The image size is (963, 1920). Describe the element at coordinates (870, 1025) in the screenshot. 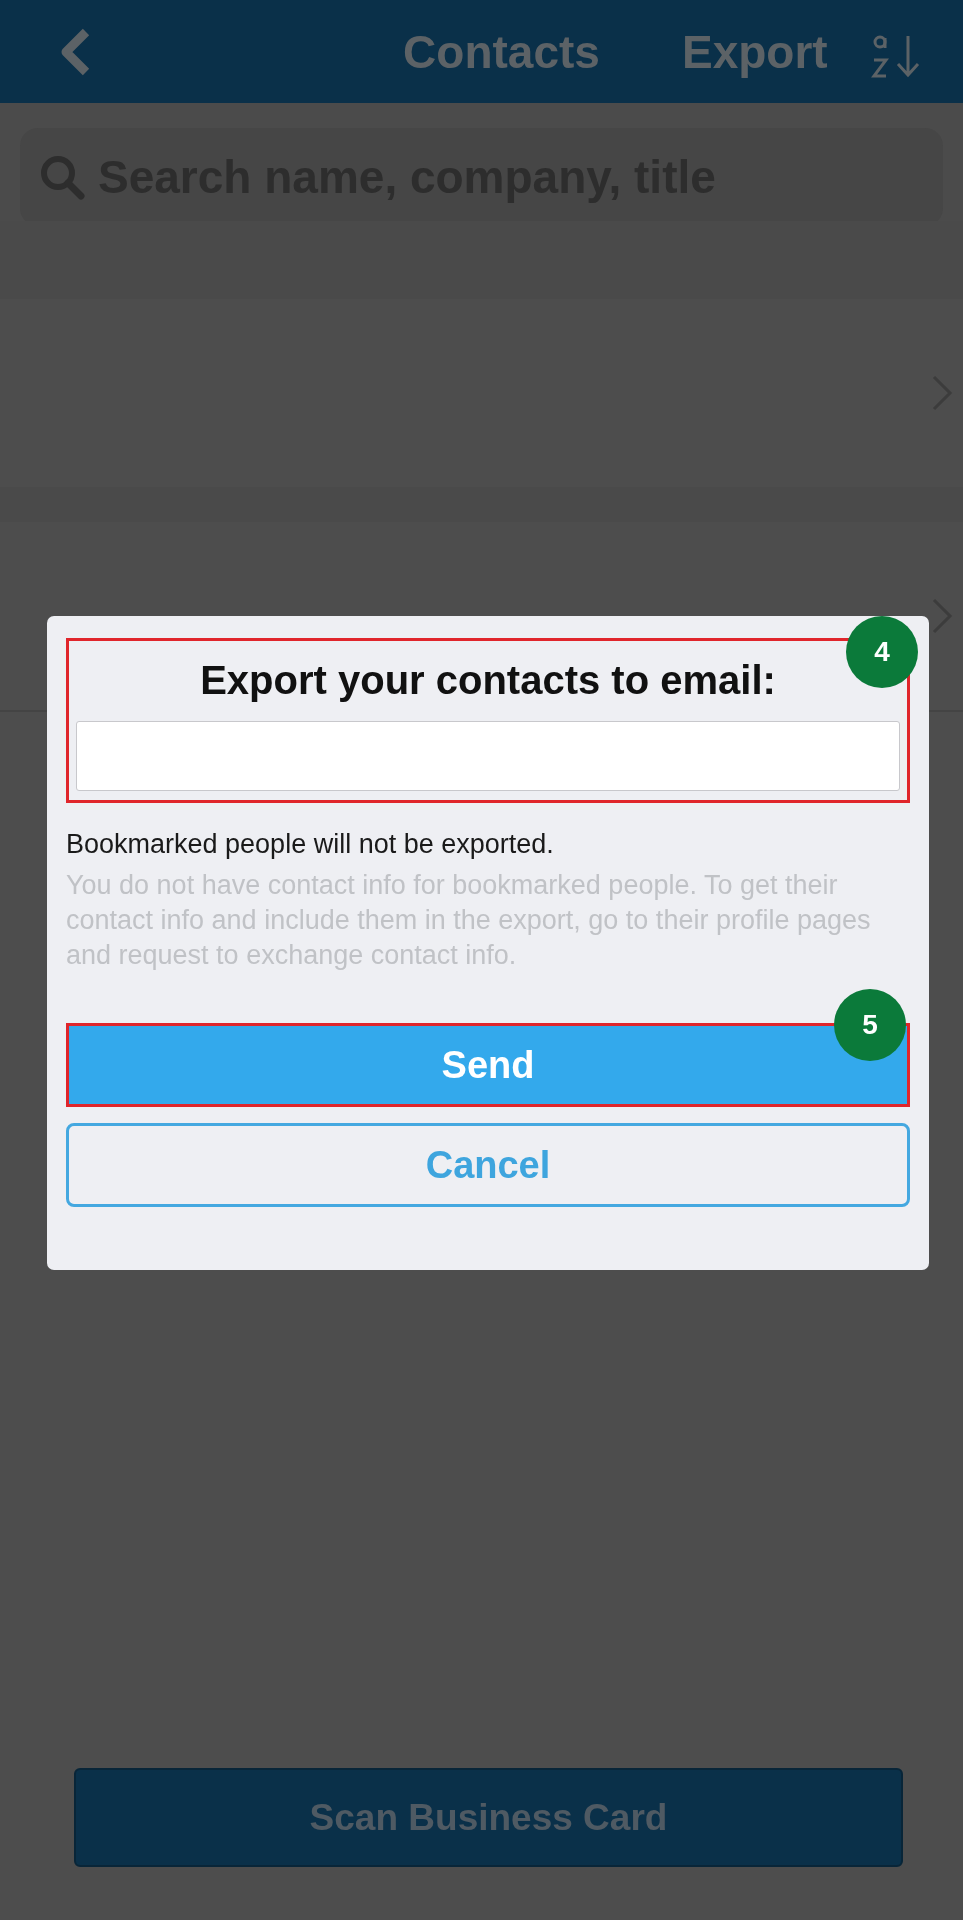

I see `step-badge: 5` at that location.